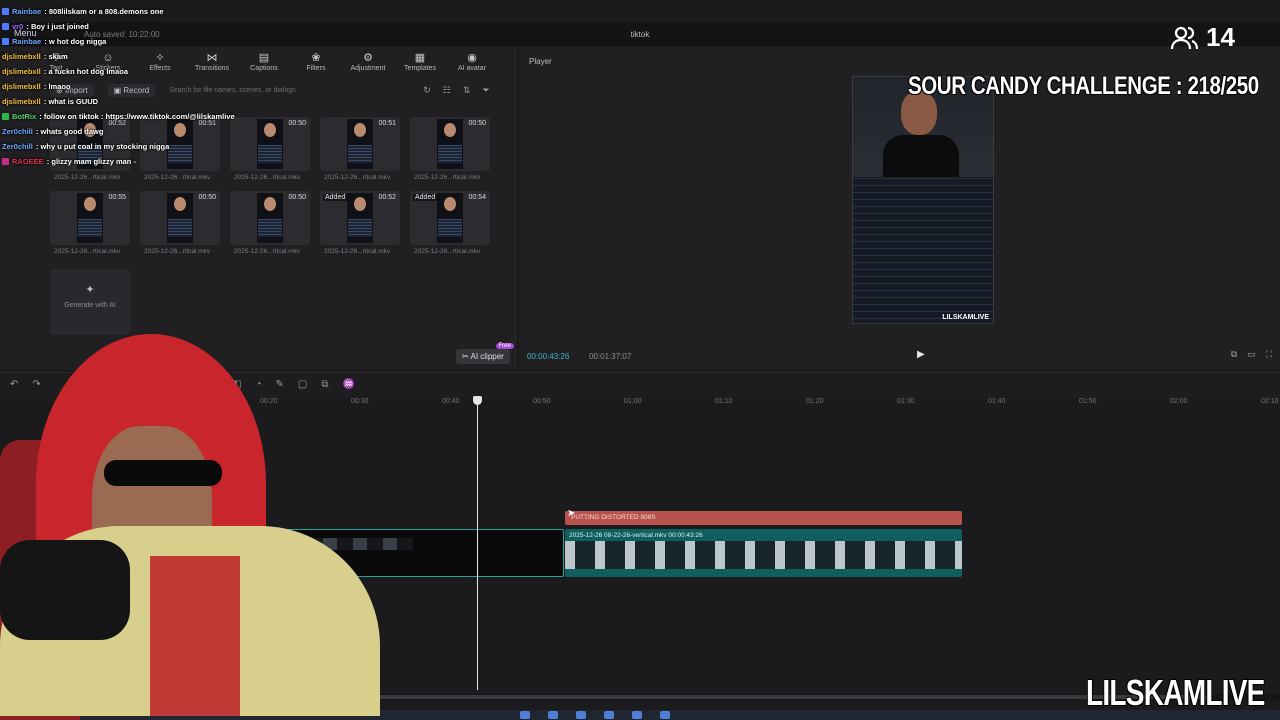  I want to click on audio-clip: PUTTING DISTORTED 808S, so click(763, 518).